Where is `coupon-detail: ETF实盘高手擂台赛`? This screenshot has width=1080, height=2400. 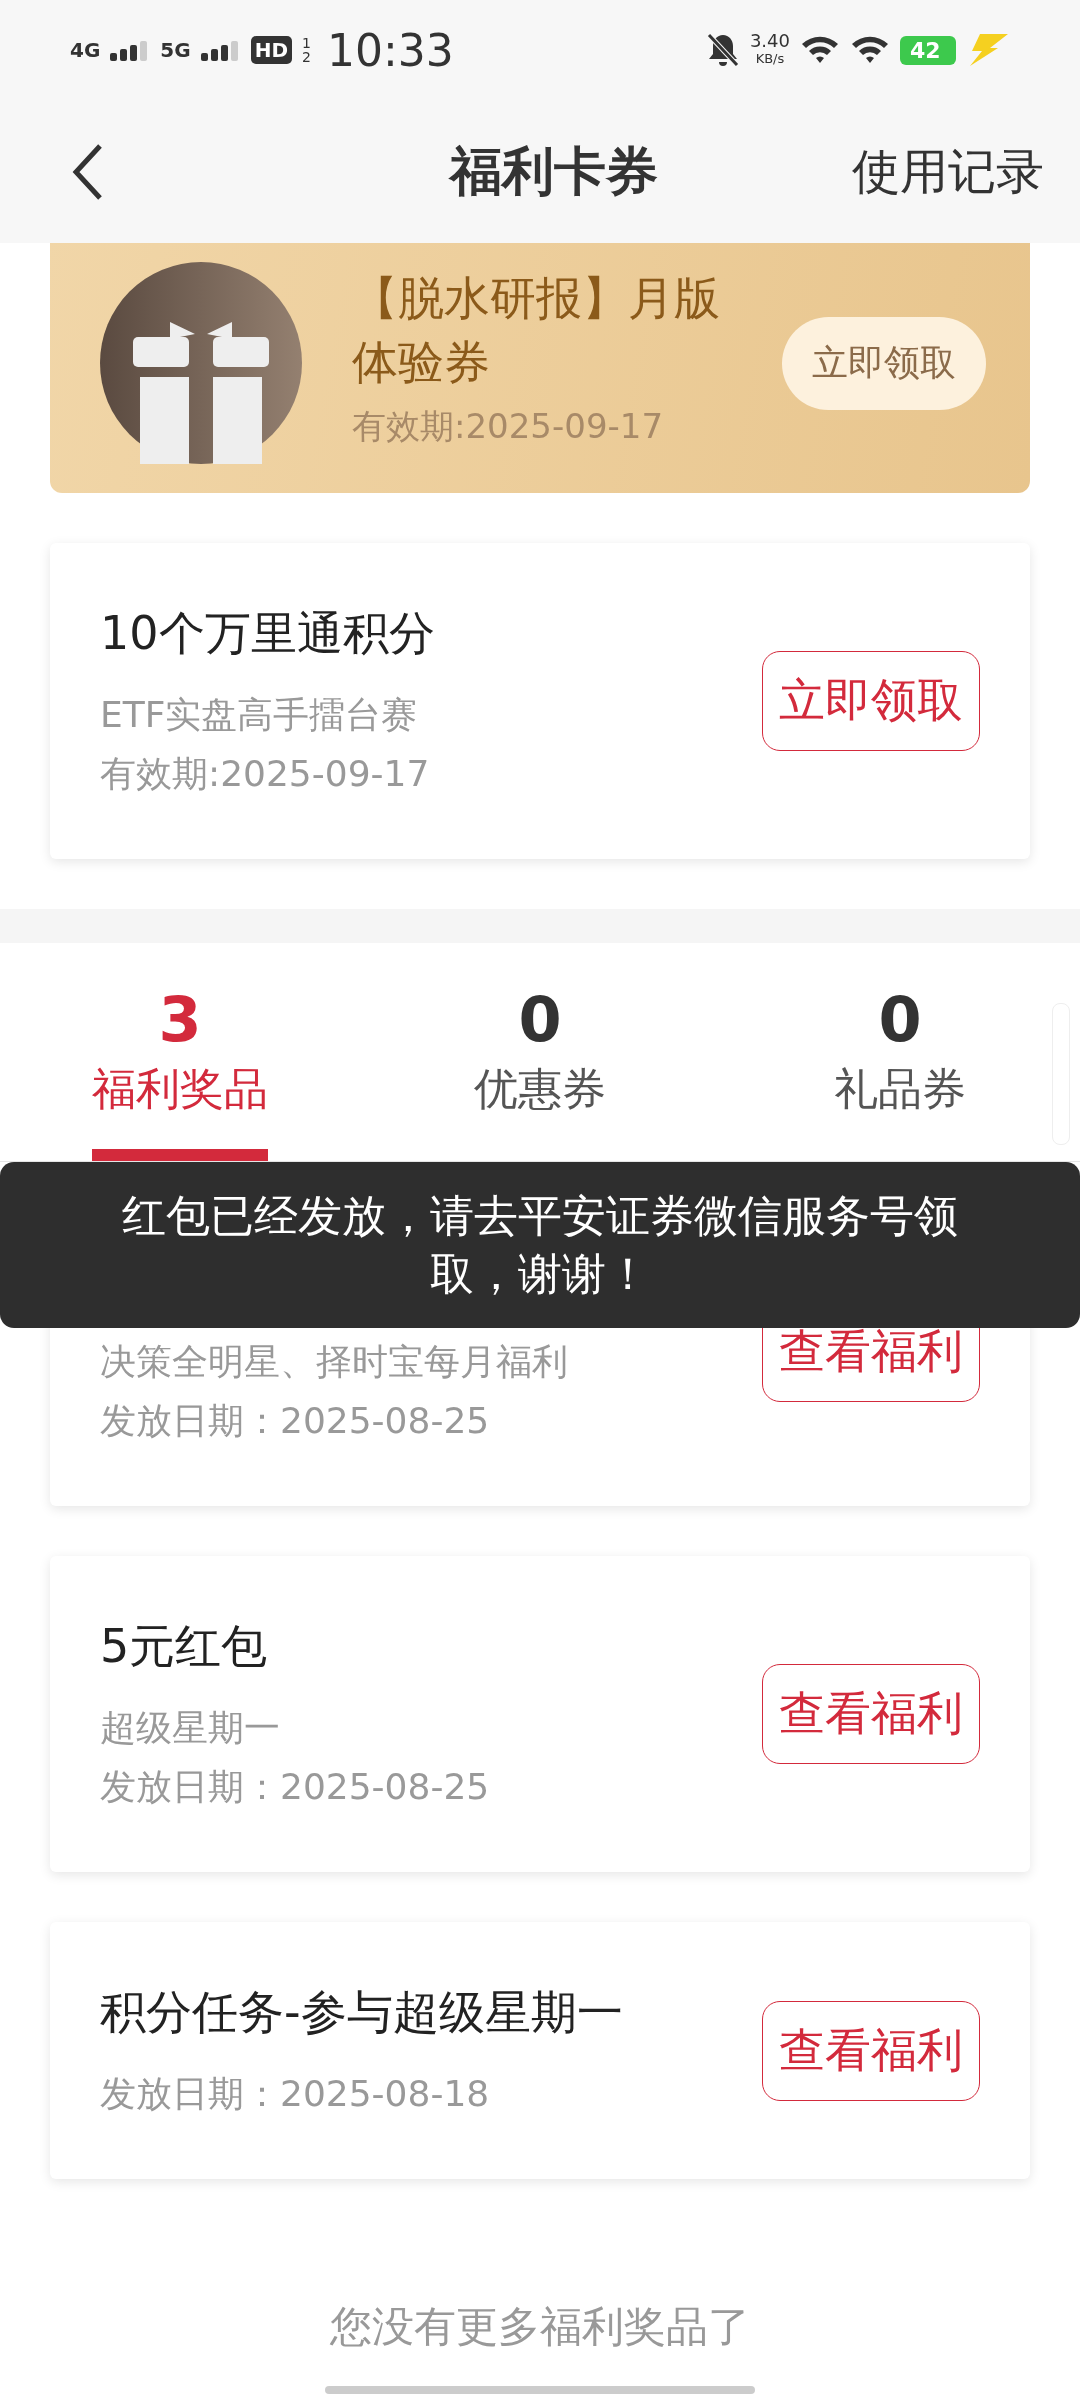
coupon-detail: ETF实盘高手擂台赛 is located at coordinates (259, 715).